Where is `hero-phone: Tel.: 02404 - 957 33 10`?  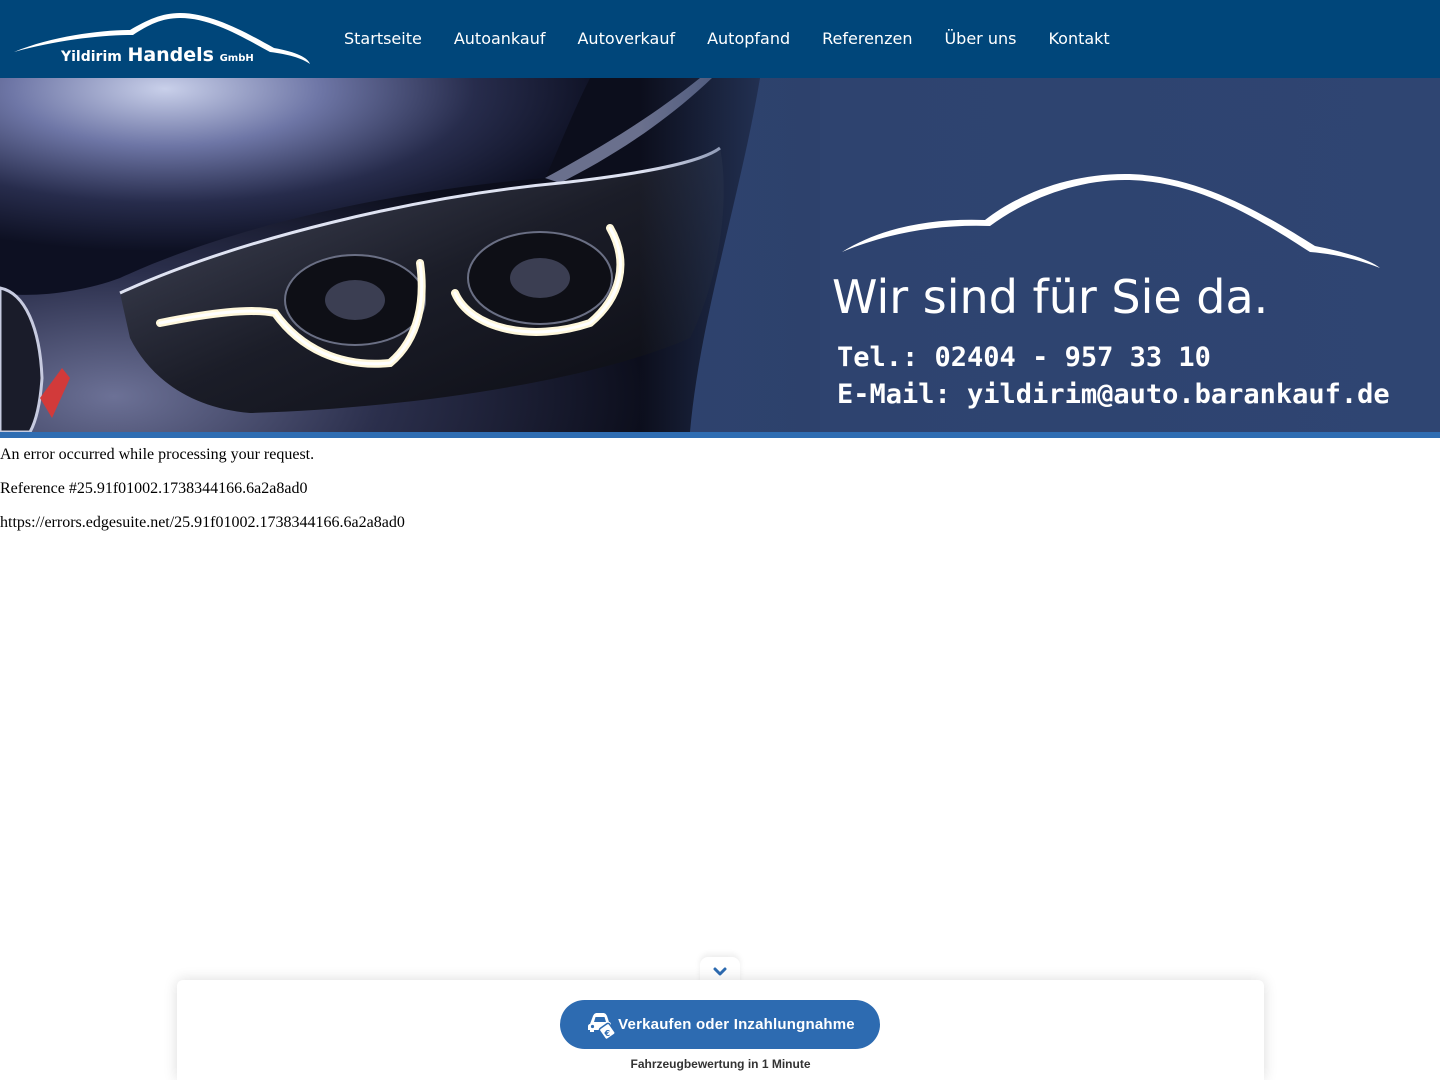
hero-phone: Tel.: 02404 - 957 33 10 is located at coordinates (1024, 357).